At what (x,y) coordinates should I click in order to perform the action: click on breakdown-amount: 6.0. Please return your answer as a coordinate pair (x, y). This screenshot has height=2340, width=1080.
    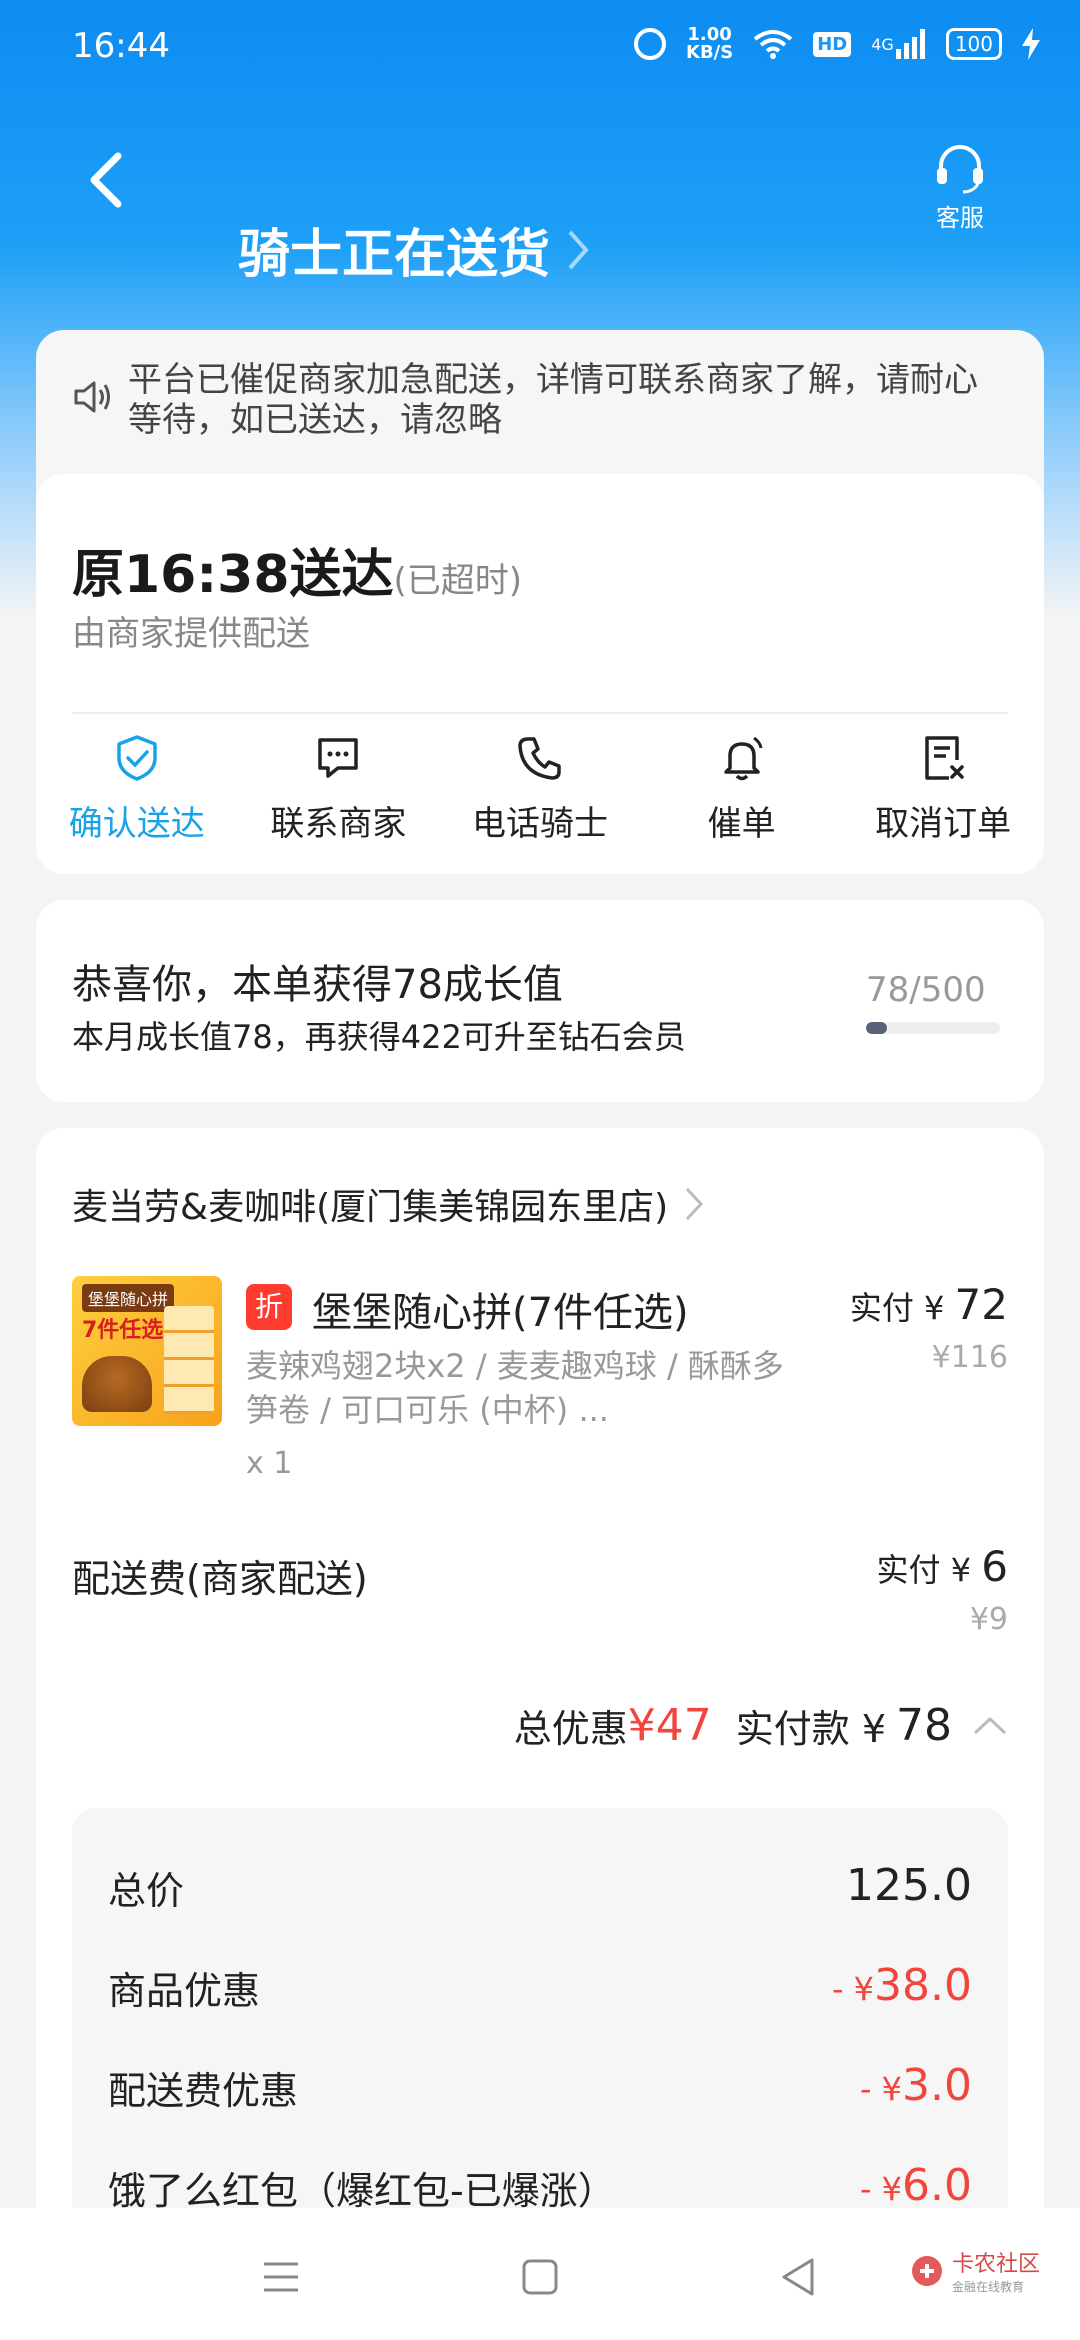
    Looking at the image, I should click on (937, 2185).